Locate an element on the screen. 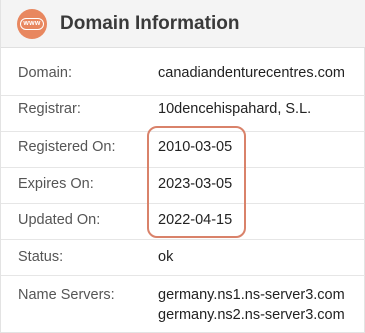 This screenshot has height=333, width=365. row-status: Status: ok is located at coordinates (183, 258).